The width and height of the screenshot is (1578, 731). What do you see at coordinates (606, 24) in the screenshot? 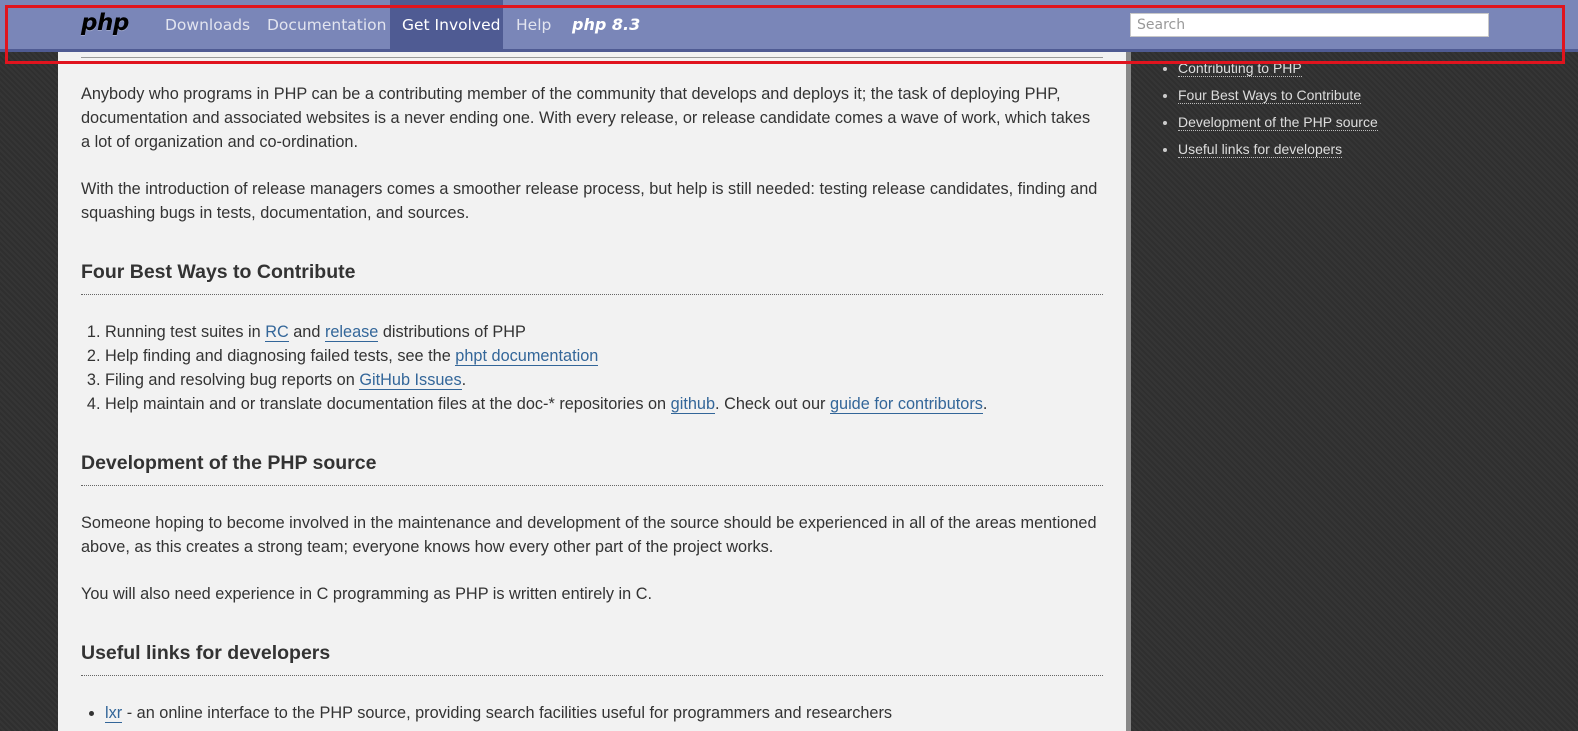
I see `release-badge-link: php 8.3` at bounding box center [606, 24].